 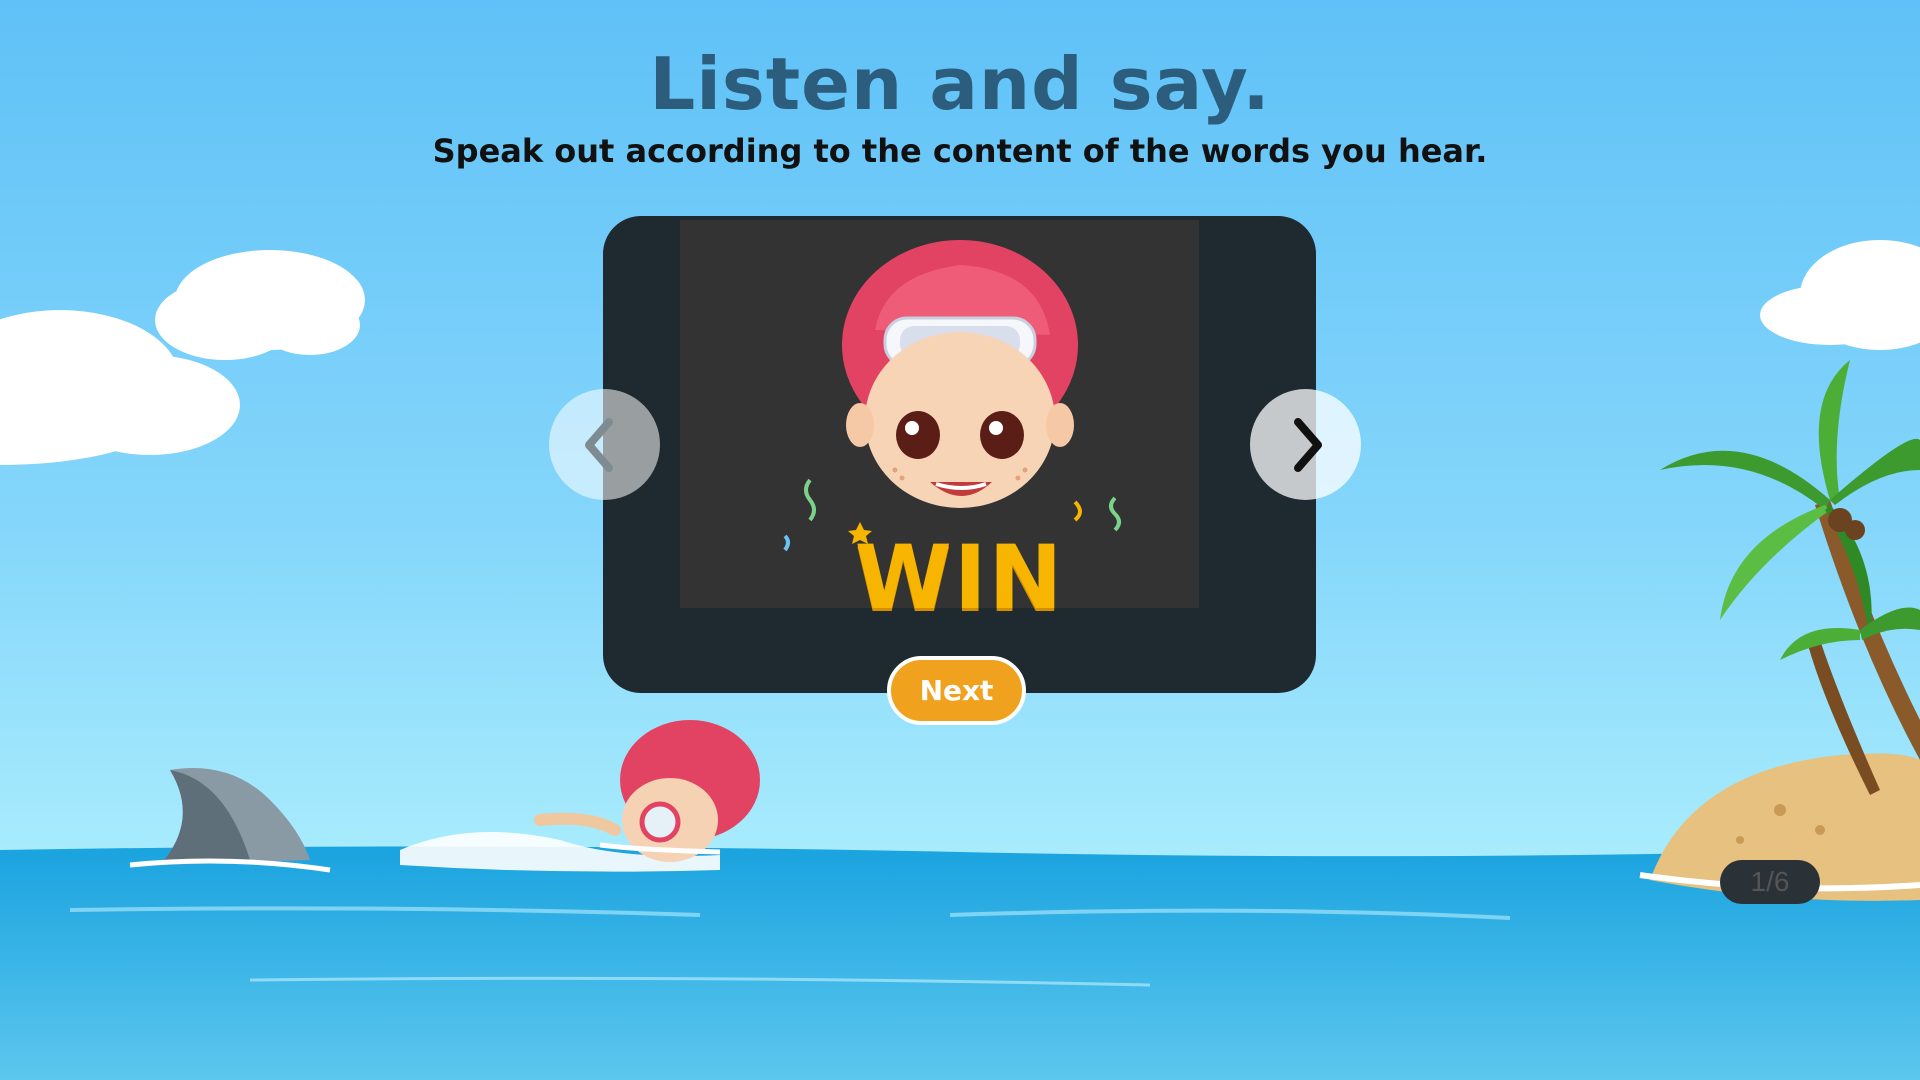 I want to click on page-counter: 1/6, so click(x=1770, y=882).